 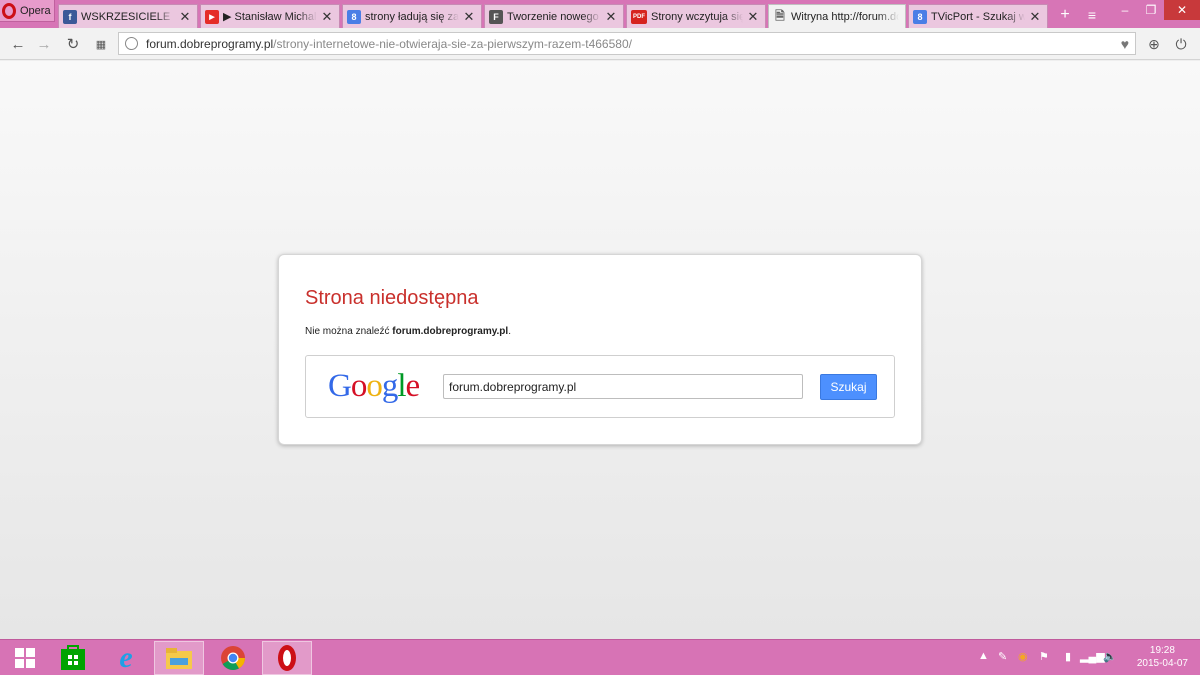 I want to click on close-window-icon: ✕, so click(x=1182, y=10).